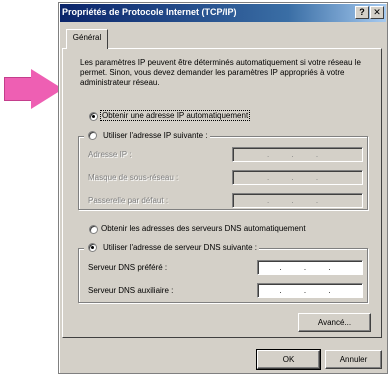 Image resolution: width=389 pixels, height=376 pixels. I want to click on ok-button: OK, so click(288, 359).